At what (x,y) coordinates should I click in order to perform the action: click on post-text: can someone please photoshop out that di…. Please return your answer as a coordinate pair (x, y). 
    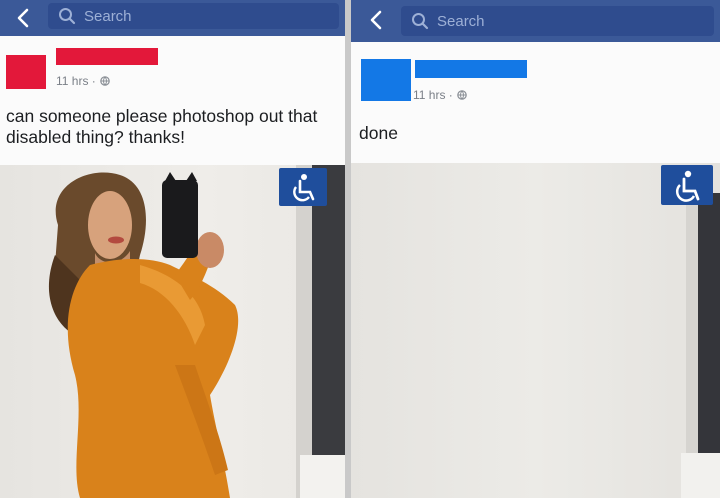
    Looking at the image, I should click on (162, 126).